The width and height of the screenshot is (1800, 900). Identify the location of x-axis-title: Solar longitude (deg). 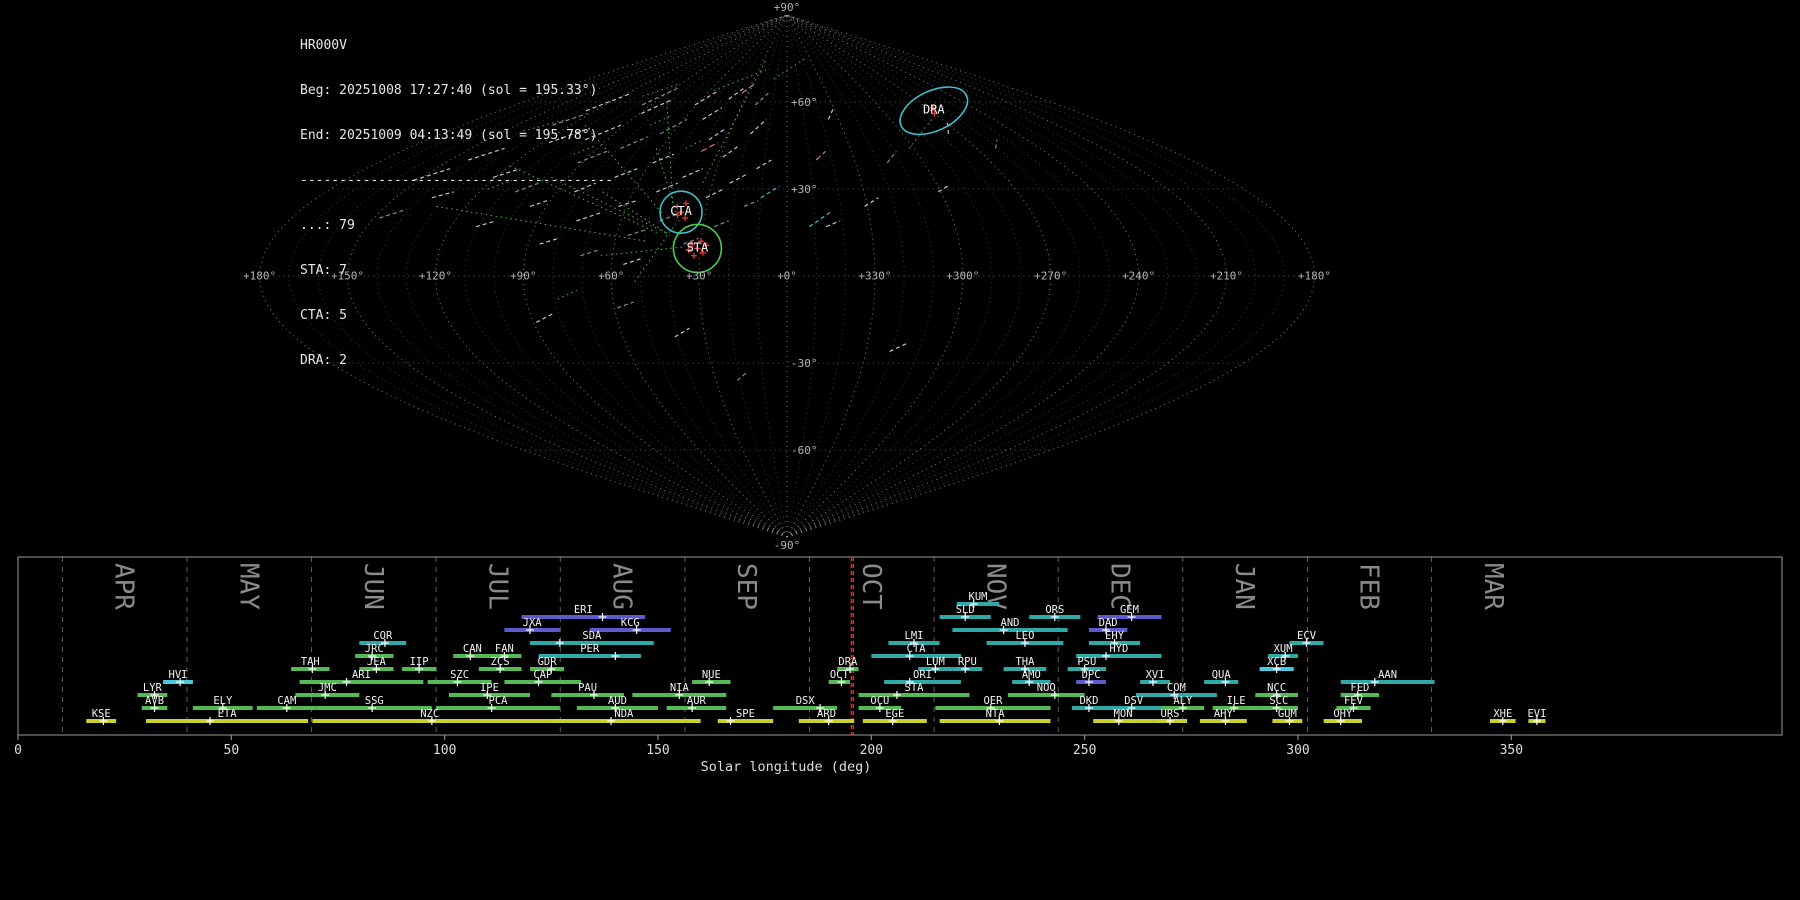
(786, 767).